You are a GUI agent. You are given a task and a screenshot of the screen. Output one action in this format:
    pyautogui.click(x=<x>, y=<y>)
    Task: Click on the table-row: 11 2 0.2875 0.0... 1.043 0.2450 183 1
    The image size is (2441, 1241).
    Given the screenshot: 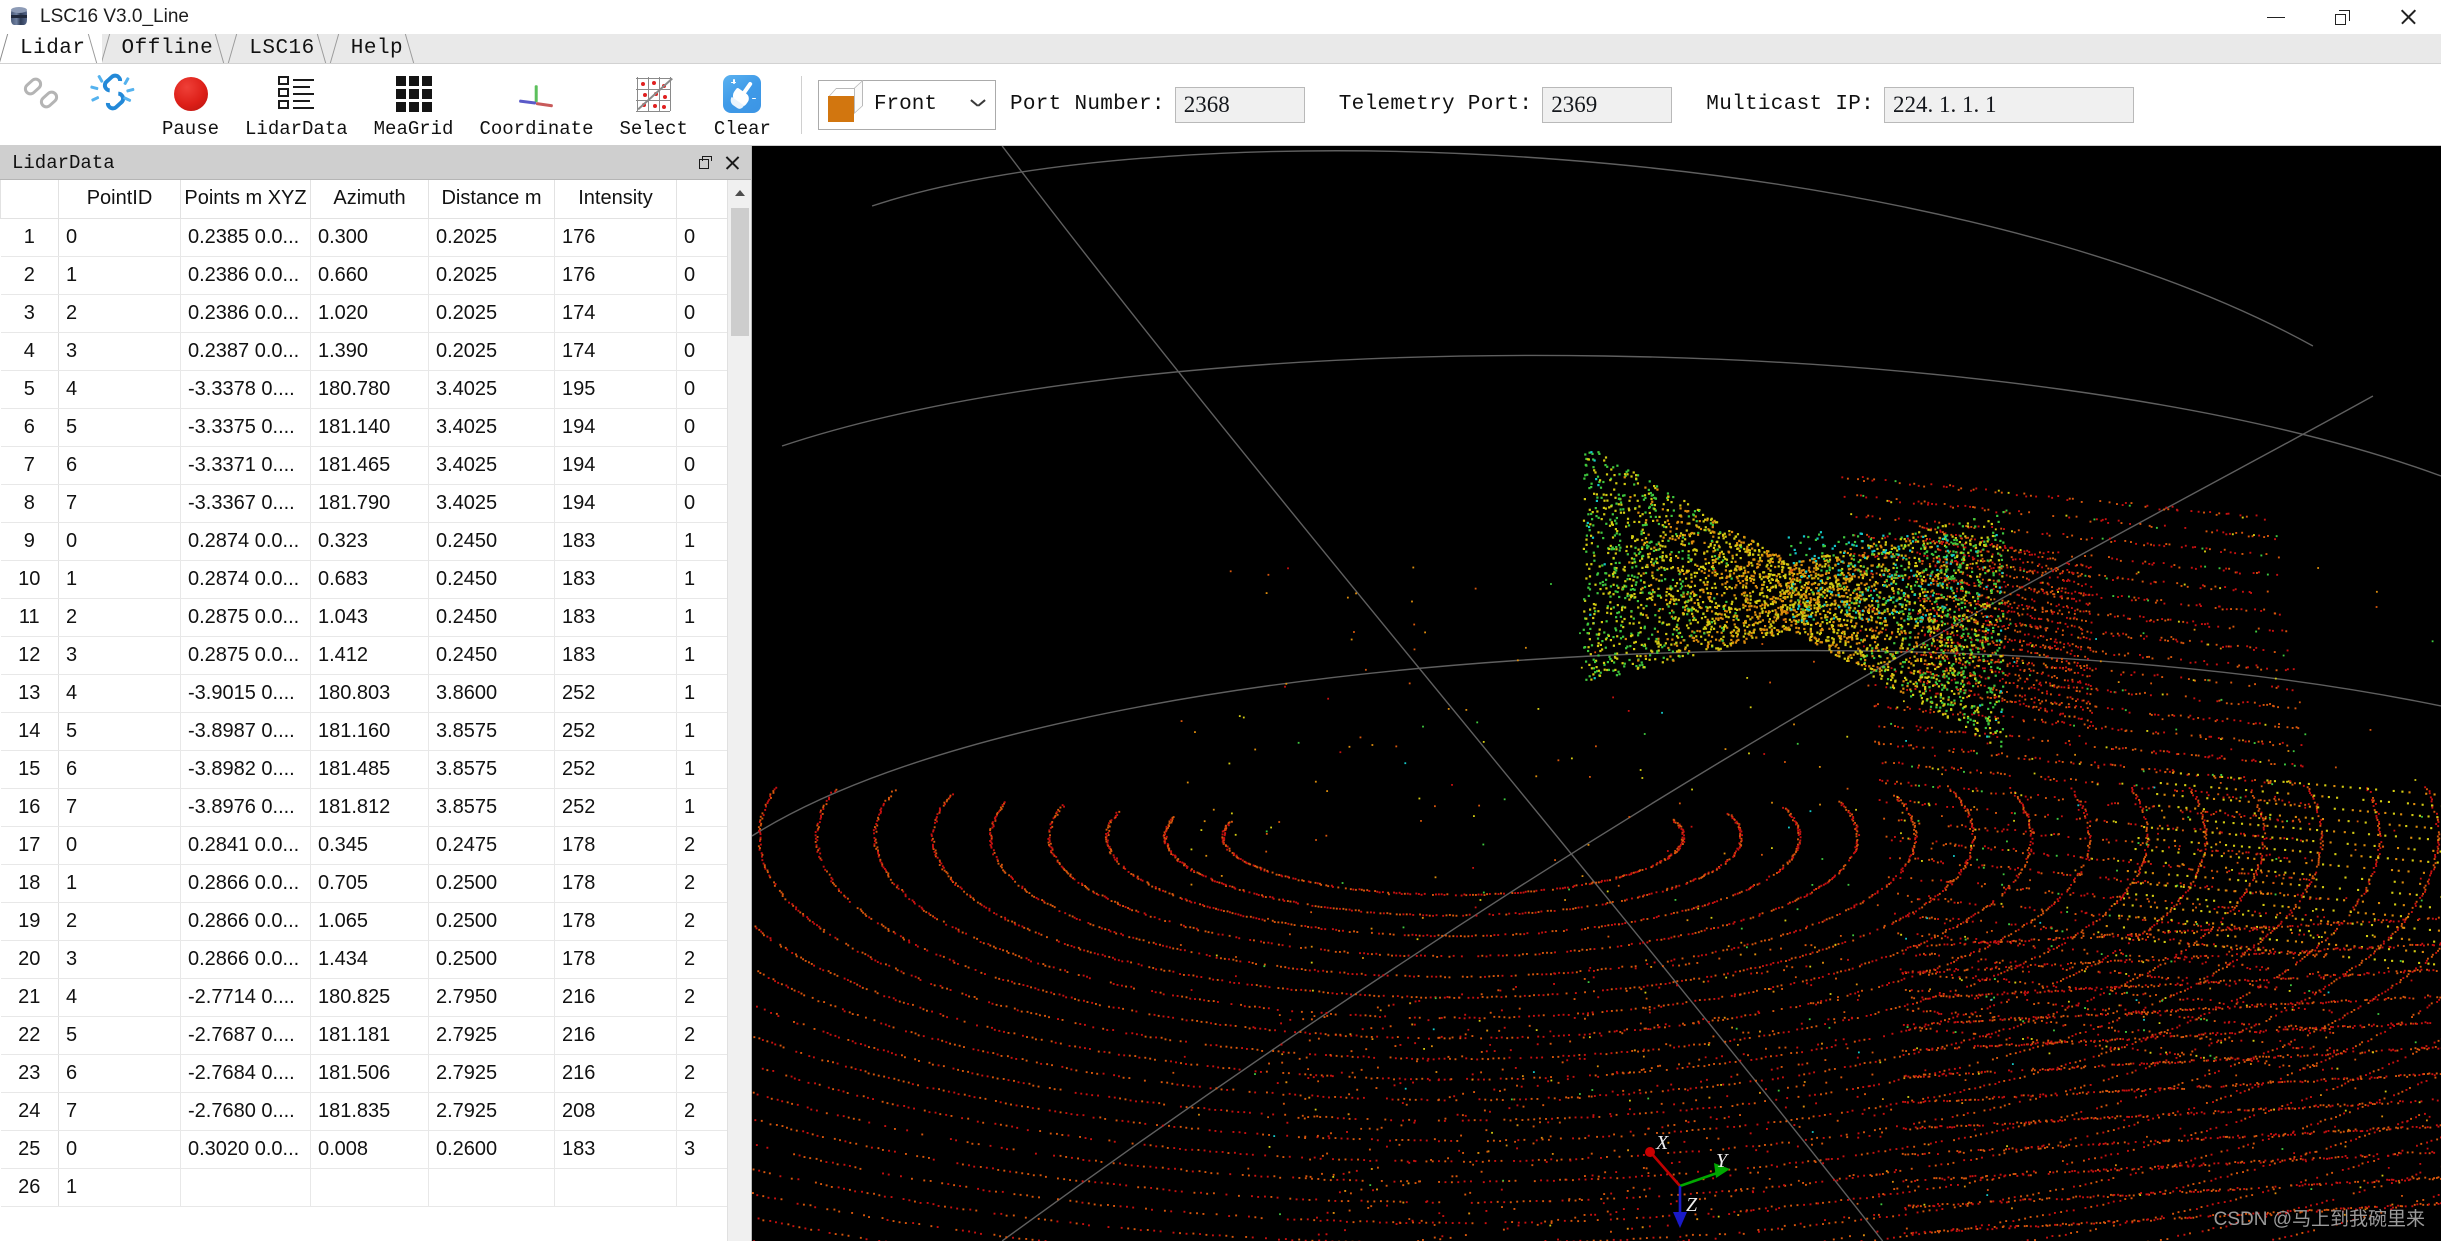 What is the action you would take?
    pyautogui.click(x=363, y=617)
    